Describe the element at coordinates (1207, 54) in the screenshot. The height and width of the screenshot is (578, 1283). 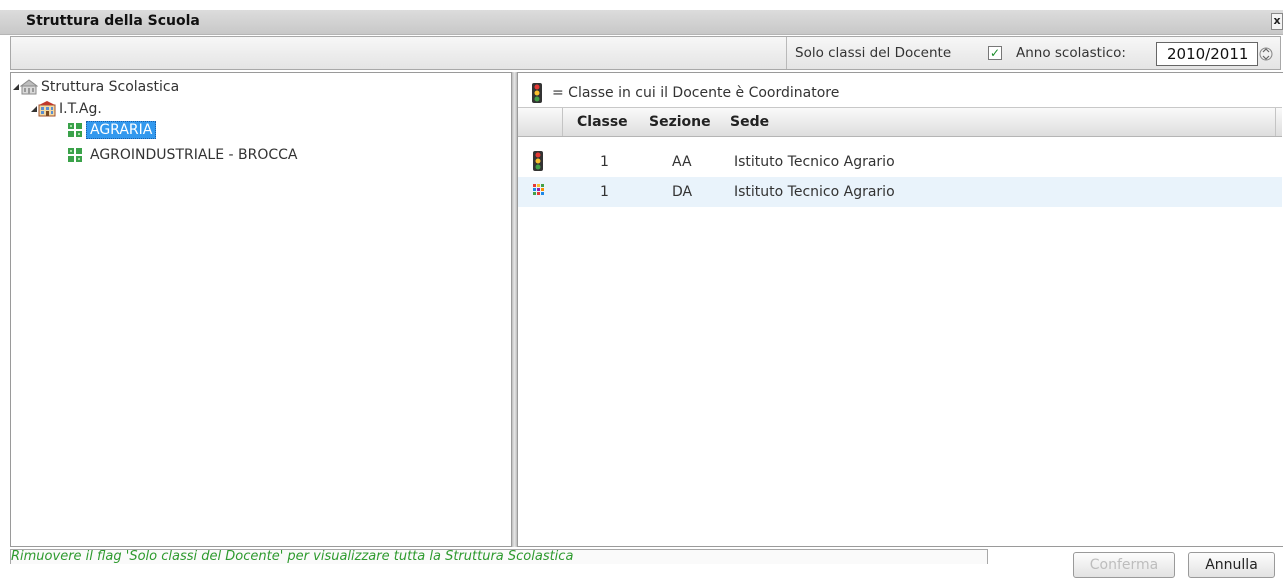
I see `anno-scolastico-field: 2010/2011` at that location.